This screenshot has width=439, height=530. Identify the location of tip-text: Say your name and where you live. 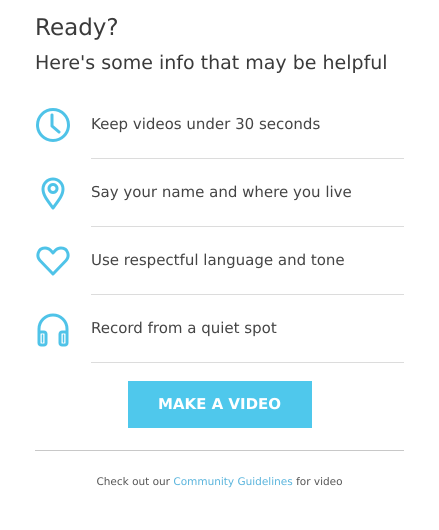
(221, 193).